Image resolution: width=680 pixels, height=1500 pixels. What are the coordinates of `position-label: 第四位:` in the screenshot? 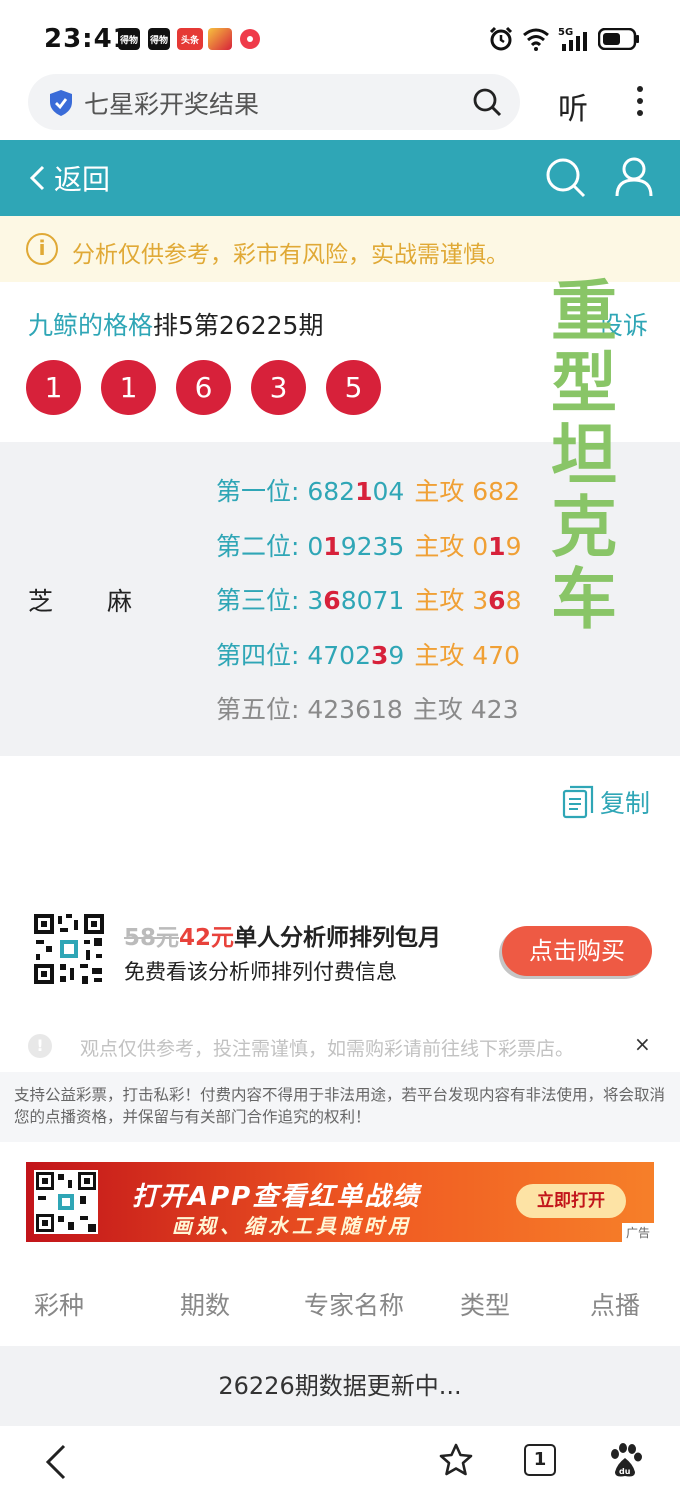 It's located at (262, 655).